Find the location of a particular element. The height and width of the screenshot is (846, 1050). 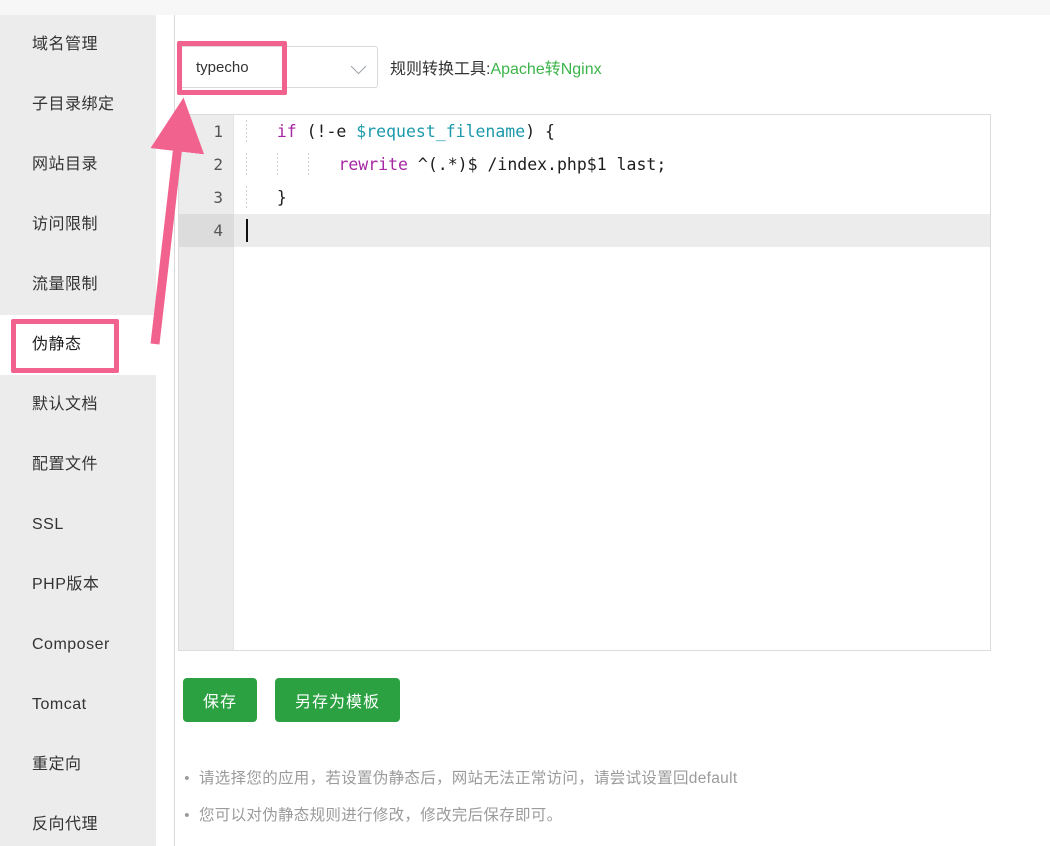

sidebar-item-13: 反向代理 is located at coordinates (78, 820).